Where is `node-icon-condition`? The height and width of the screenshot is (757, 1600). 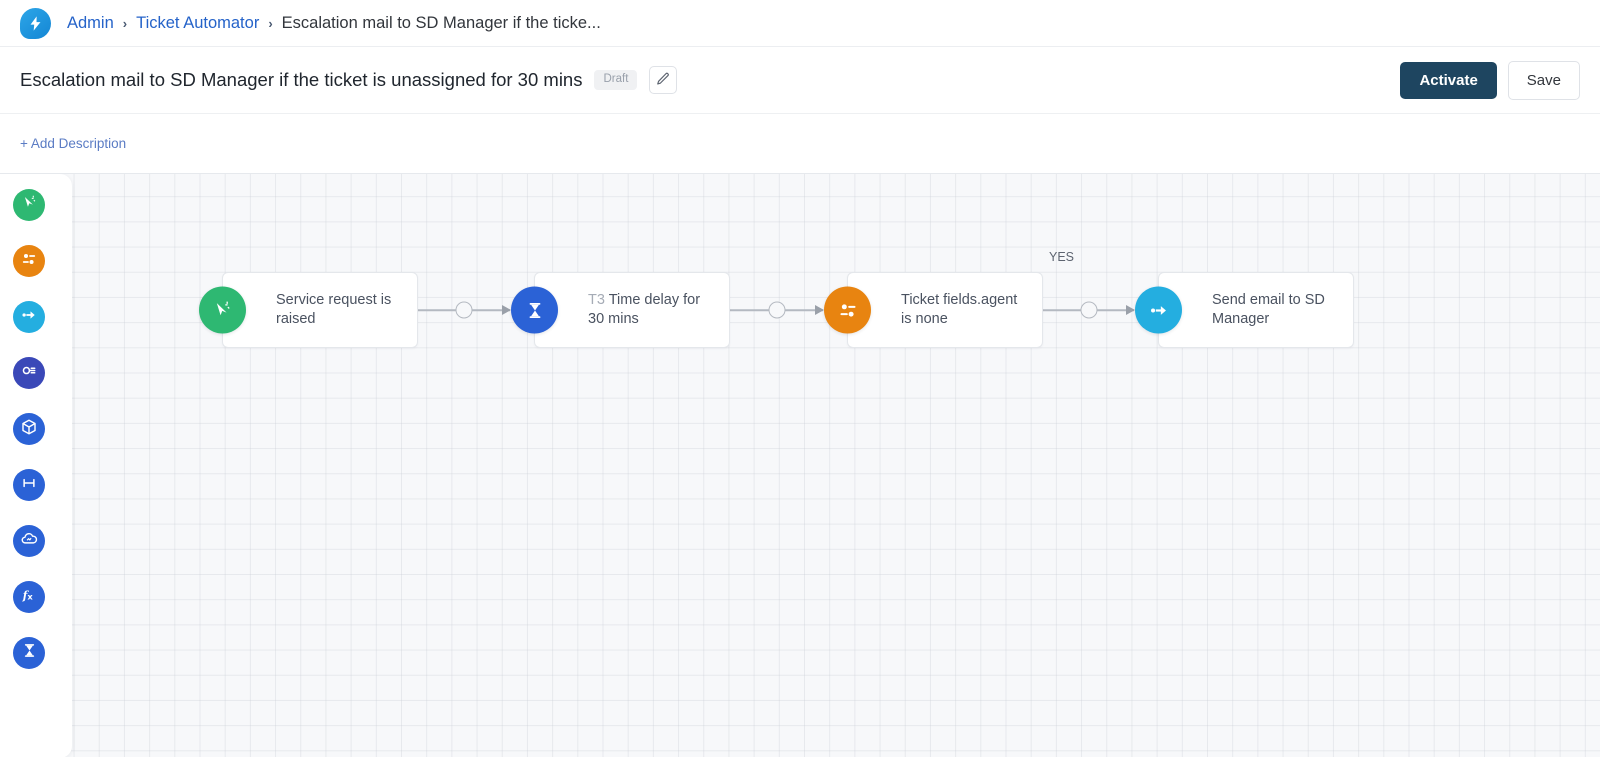 node-icon-condition is located at coordinates (847, 310).